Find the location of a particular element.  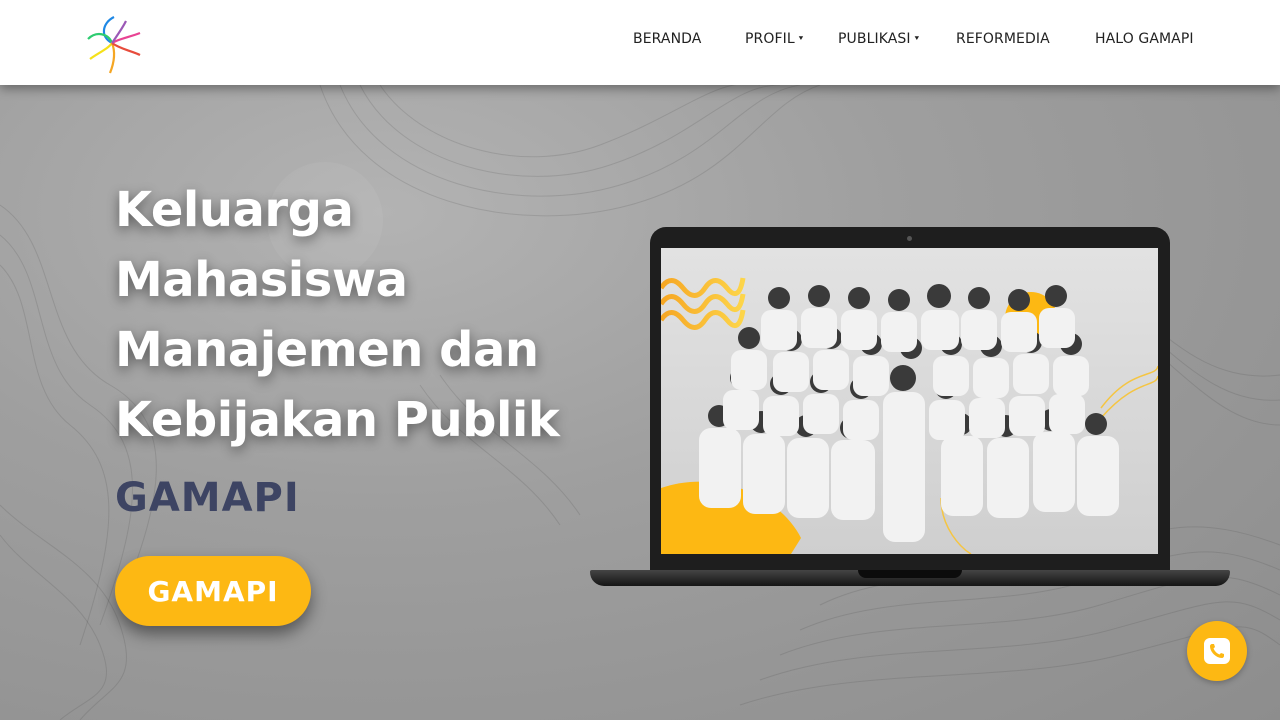

nav-beranda: BERANDA is located at coordinates (667, 39).